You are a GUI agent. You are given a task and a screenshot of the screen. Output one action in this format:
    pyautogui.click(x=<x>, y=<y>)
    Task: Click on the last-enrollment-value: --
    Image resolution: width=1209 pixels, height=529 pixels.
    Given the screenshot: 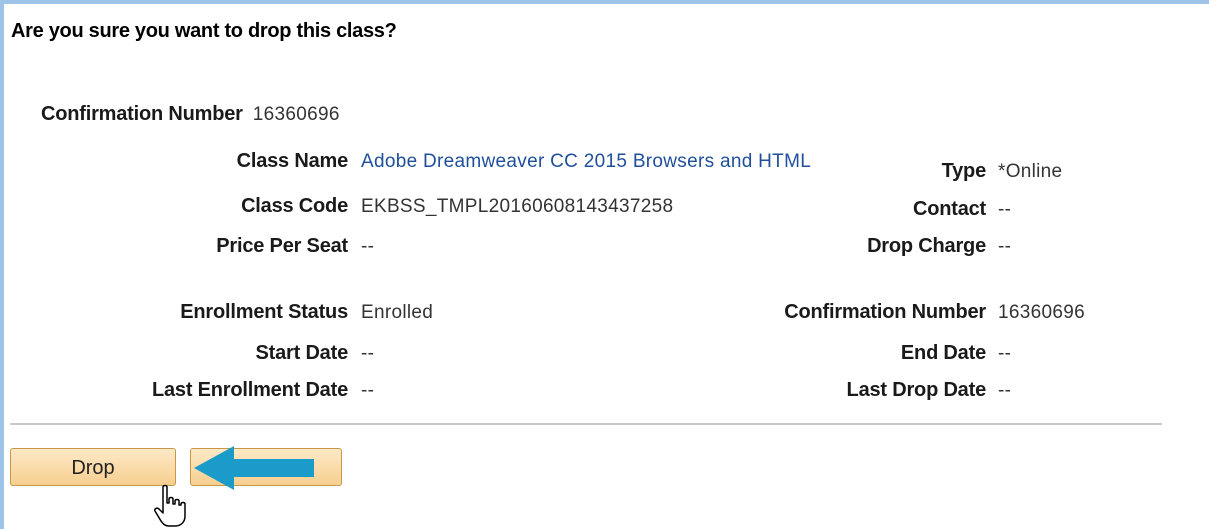 What is the action you would take?
    pyautogui.click(x=368, y=390)
    